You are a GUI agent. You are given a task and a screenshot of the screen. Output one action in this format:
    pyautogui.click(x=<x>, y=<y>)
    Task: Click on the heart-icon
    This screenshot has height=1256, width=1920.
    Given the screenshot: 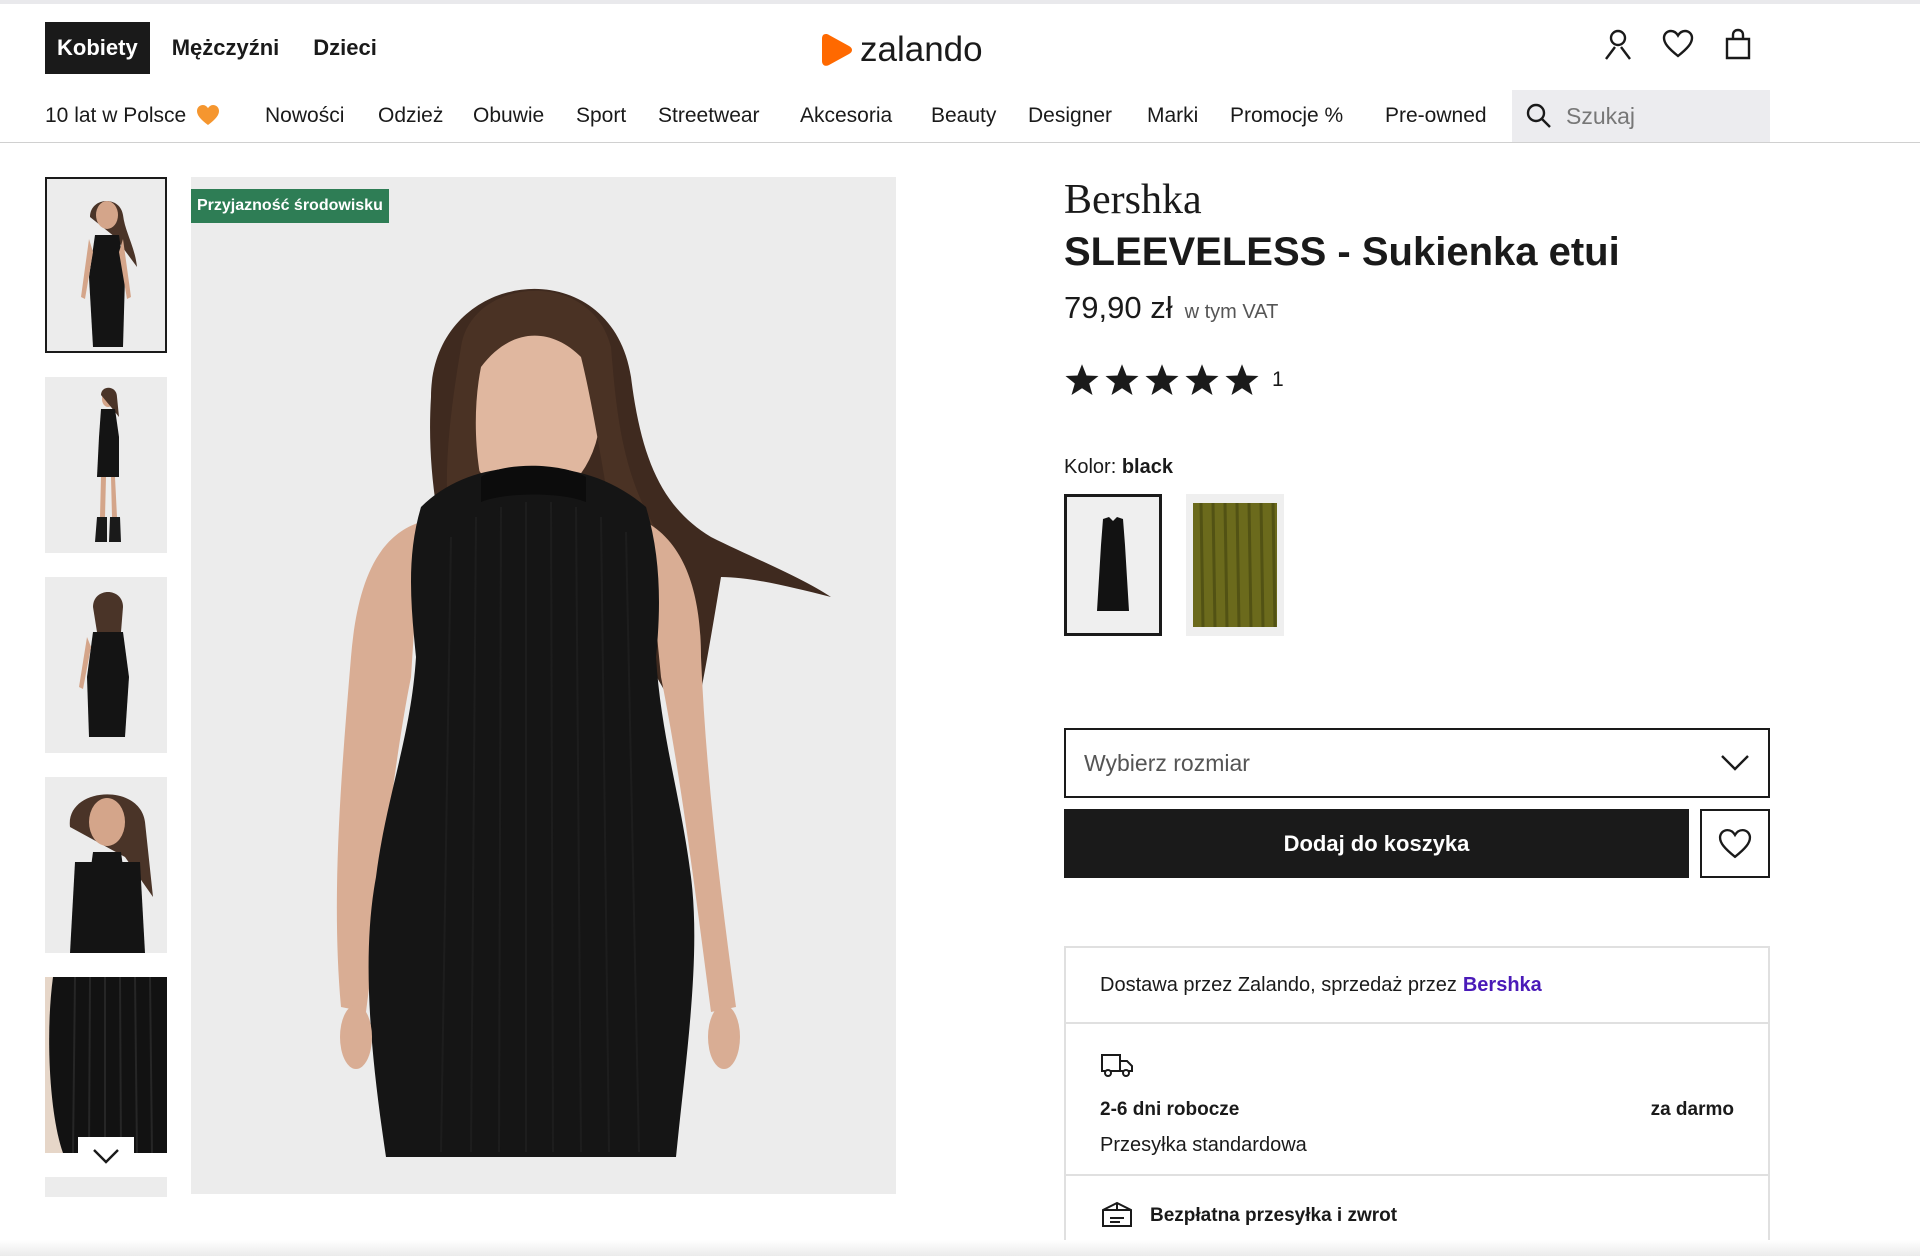 What is the action you would take?
    pyautogui.click(x=1735, y=843)
    